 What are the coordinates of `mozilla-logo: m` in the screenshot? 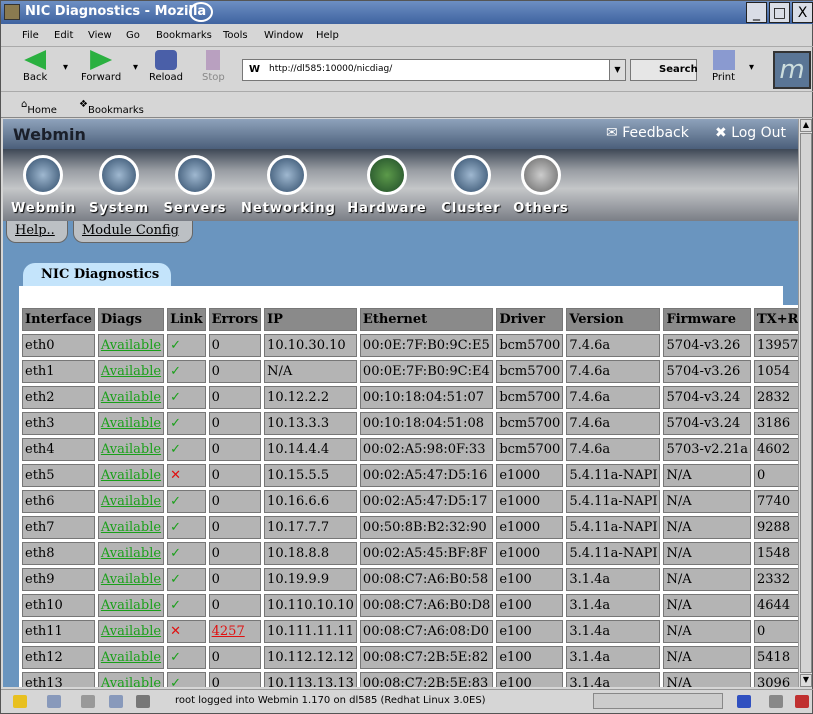 It's located at (792, 70).